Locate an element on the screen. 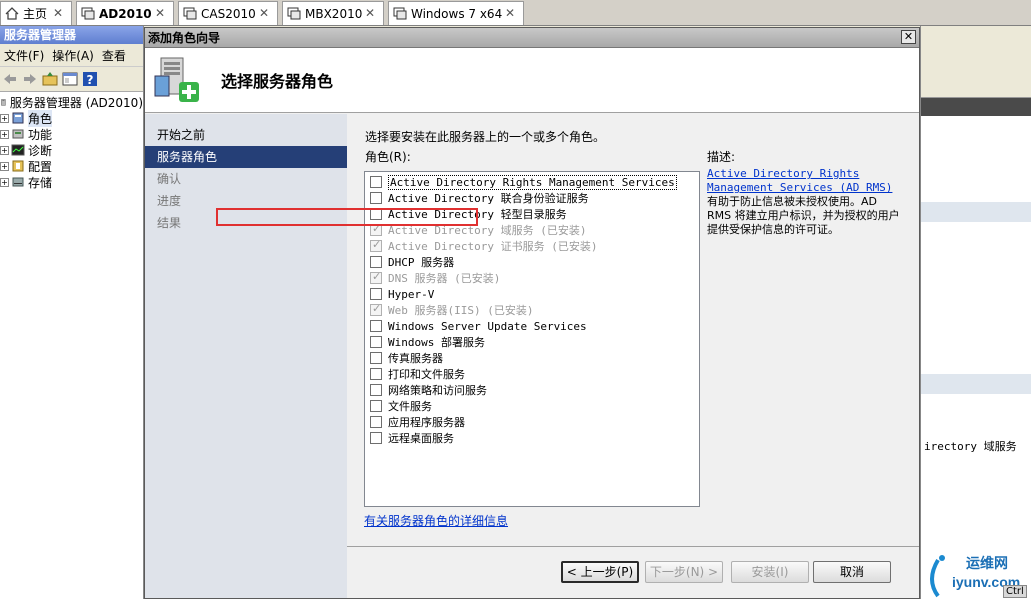 The image size is (1031, 599). console-tree: 服务器管理器 (AD2010) + 角色 + 功能 + 诊断 + 配置 + 存储 is located at coordinates (71, 141).